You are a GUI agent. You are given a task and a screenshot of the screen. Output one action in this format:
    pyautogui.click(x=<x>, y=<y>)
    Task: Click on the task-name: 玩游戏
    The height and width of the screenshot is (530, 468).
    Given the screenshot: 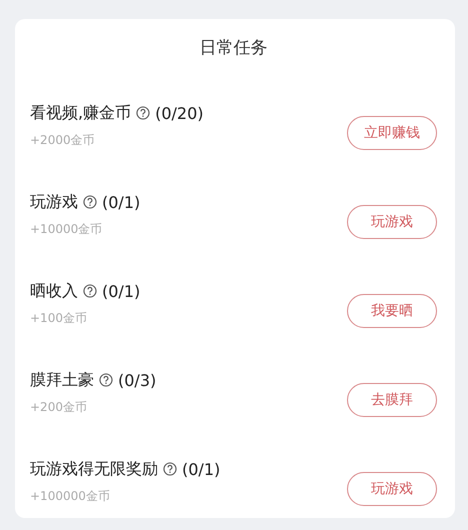 What is the action you would take?
    pyautogui.click(x=54, y=202)
    